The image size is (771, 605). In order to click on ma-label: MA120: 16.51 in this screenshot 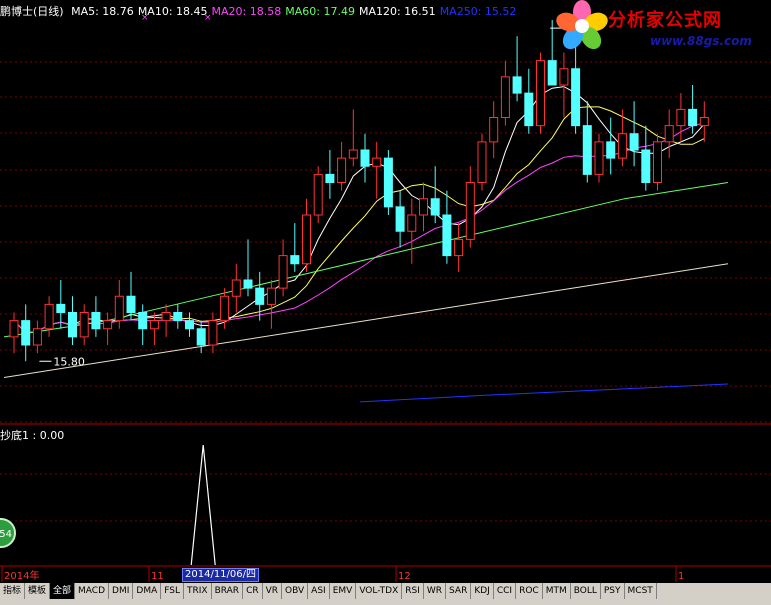, I will do `click(397, 11)`.